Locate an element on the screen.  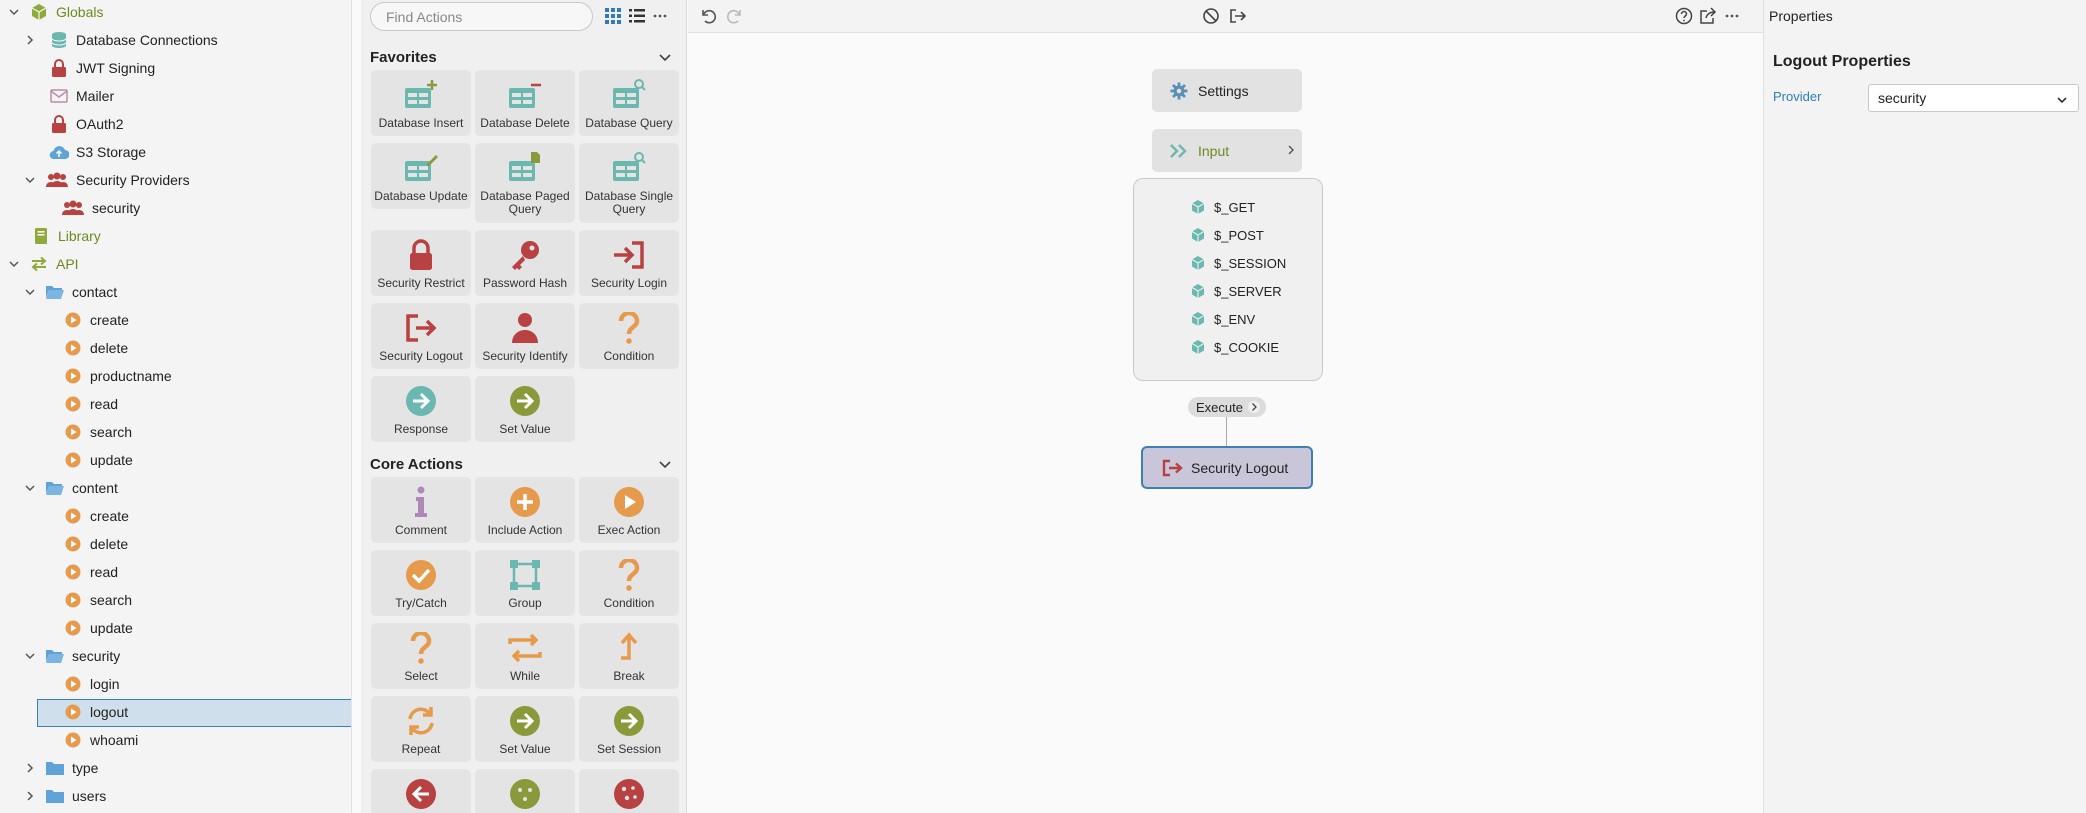
input-node: Input is located at coordinates (1227, 150).